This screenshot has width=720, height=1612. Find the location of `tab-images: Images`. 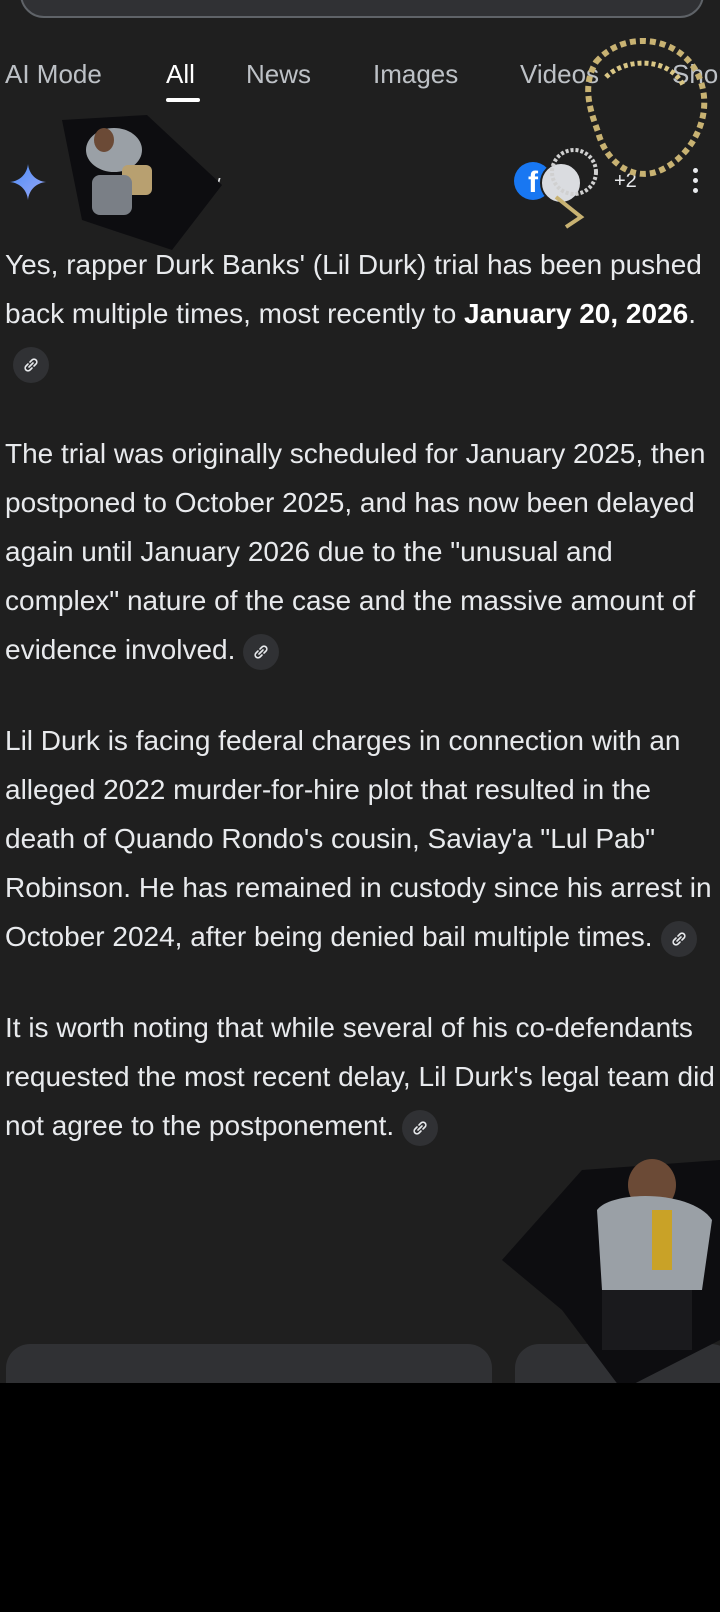

tab-images: Images is located at coordinates (415, 74).